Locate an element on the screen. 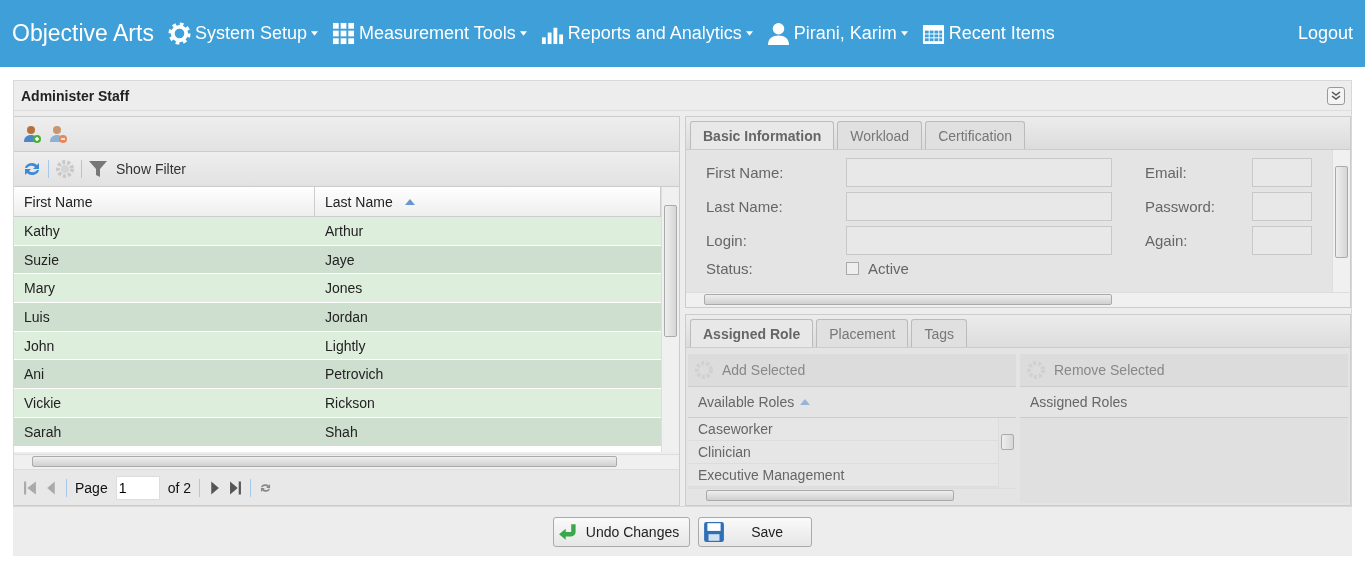  table-cell-text: Kathy is located at coordinates (42, 231).